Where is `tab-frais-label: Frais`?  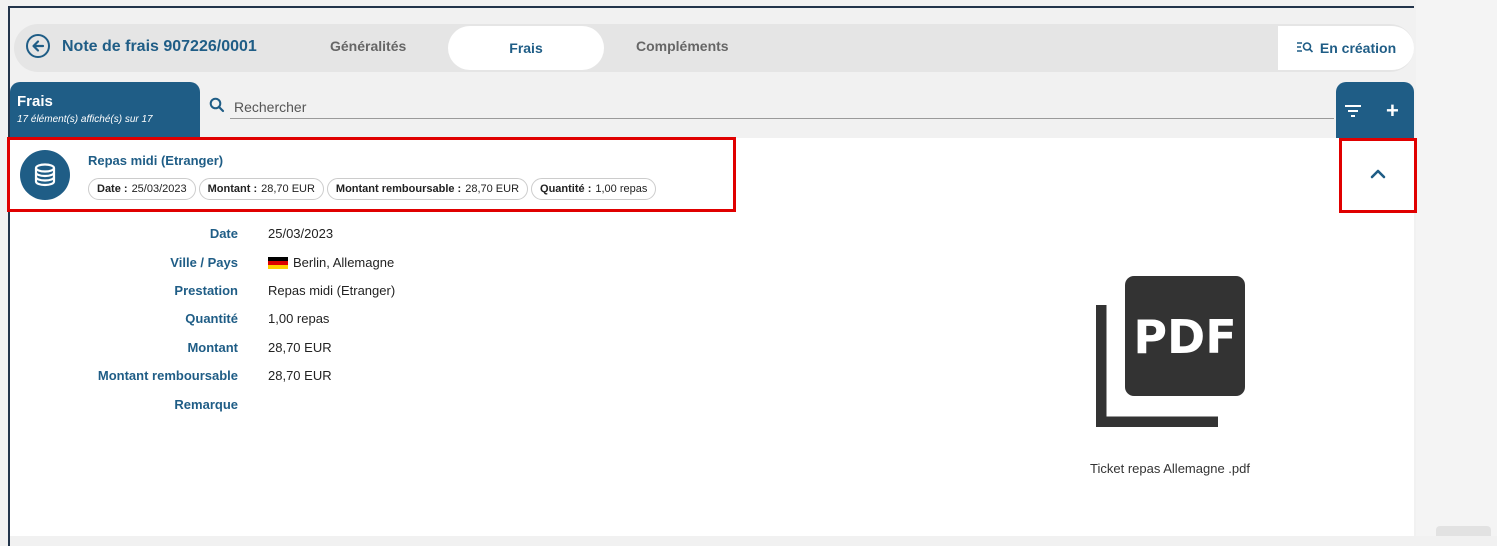 tab-frais-label: Frais is located at coordinates (526, 48).